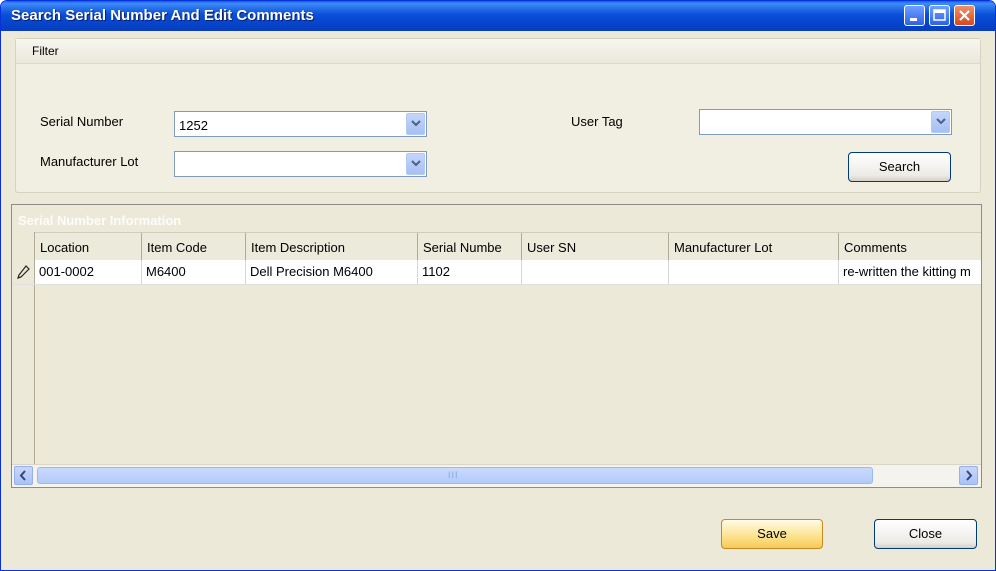 The width and height of the screenshot is (996, 571). Describe the element at coordinates (100, 220) in the screenshot. I see `grid-caption-text: Serial Number Information` at that location.